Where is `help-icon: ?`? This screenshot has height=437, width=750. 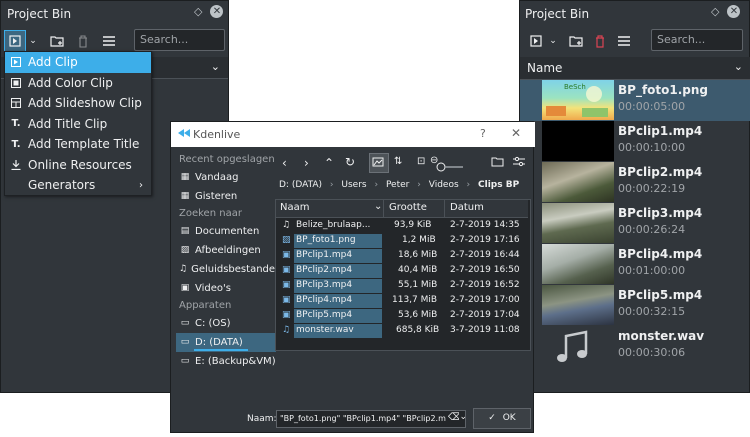 help-icon: ? is located at coordinates (483, 133).